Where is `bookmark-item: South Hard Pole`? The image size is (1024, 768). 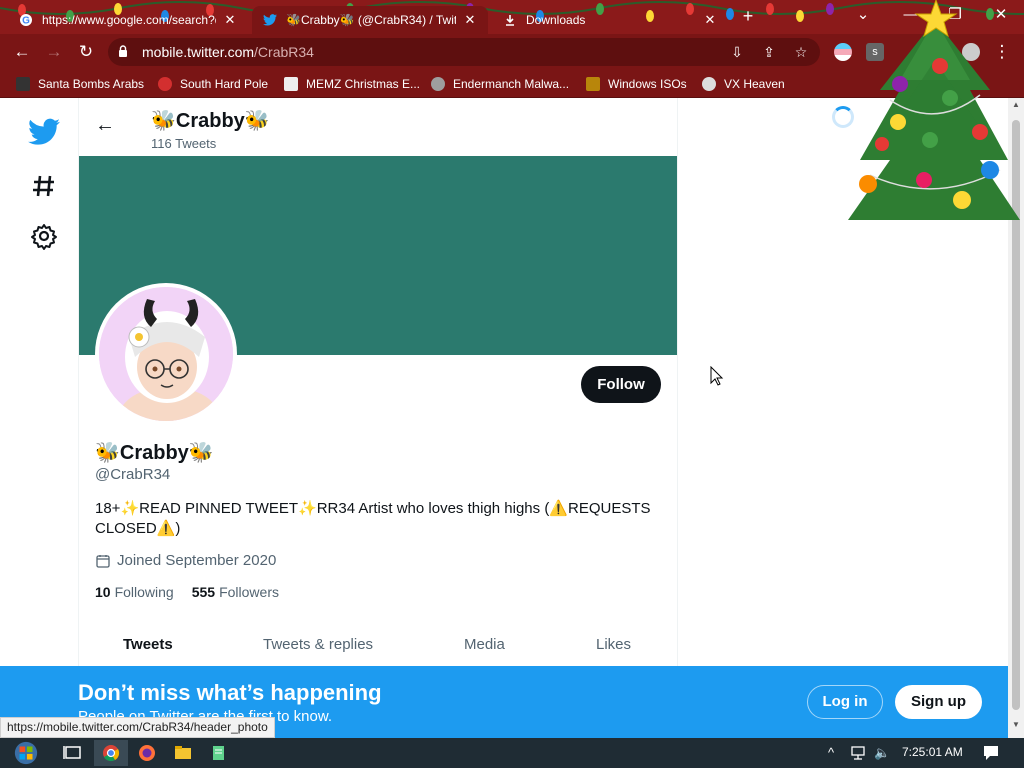 bookmark-item: South Hard Pole is located at coordinates (213, 84).